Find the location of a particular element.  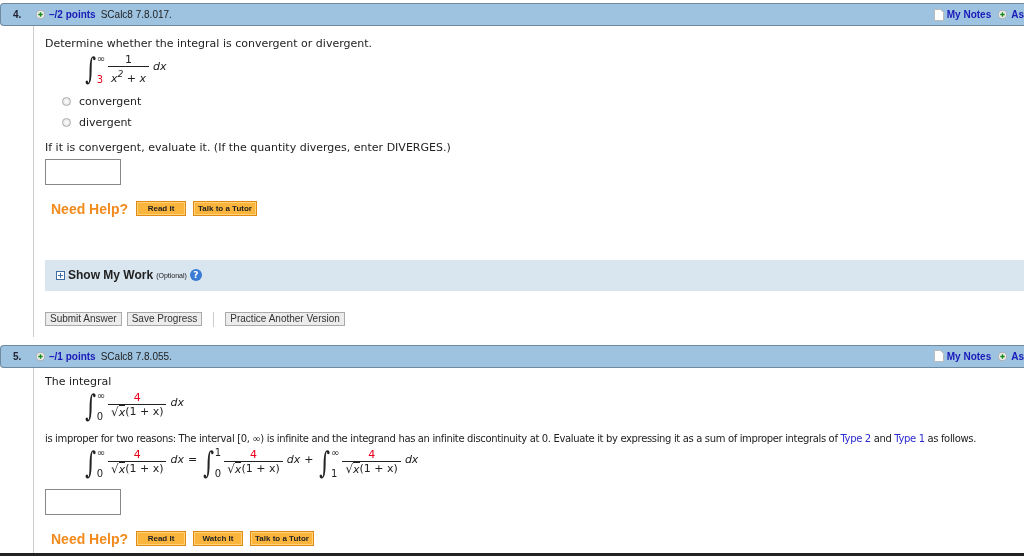

question-code: SCalc8 7.8.017. is located at coordinates (136, 14).